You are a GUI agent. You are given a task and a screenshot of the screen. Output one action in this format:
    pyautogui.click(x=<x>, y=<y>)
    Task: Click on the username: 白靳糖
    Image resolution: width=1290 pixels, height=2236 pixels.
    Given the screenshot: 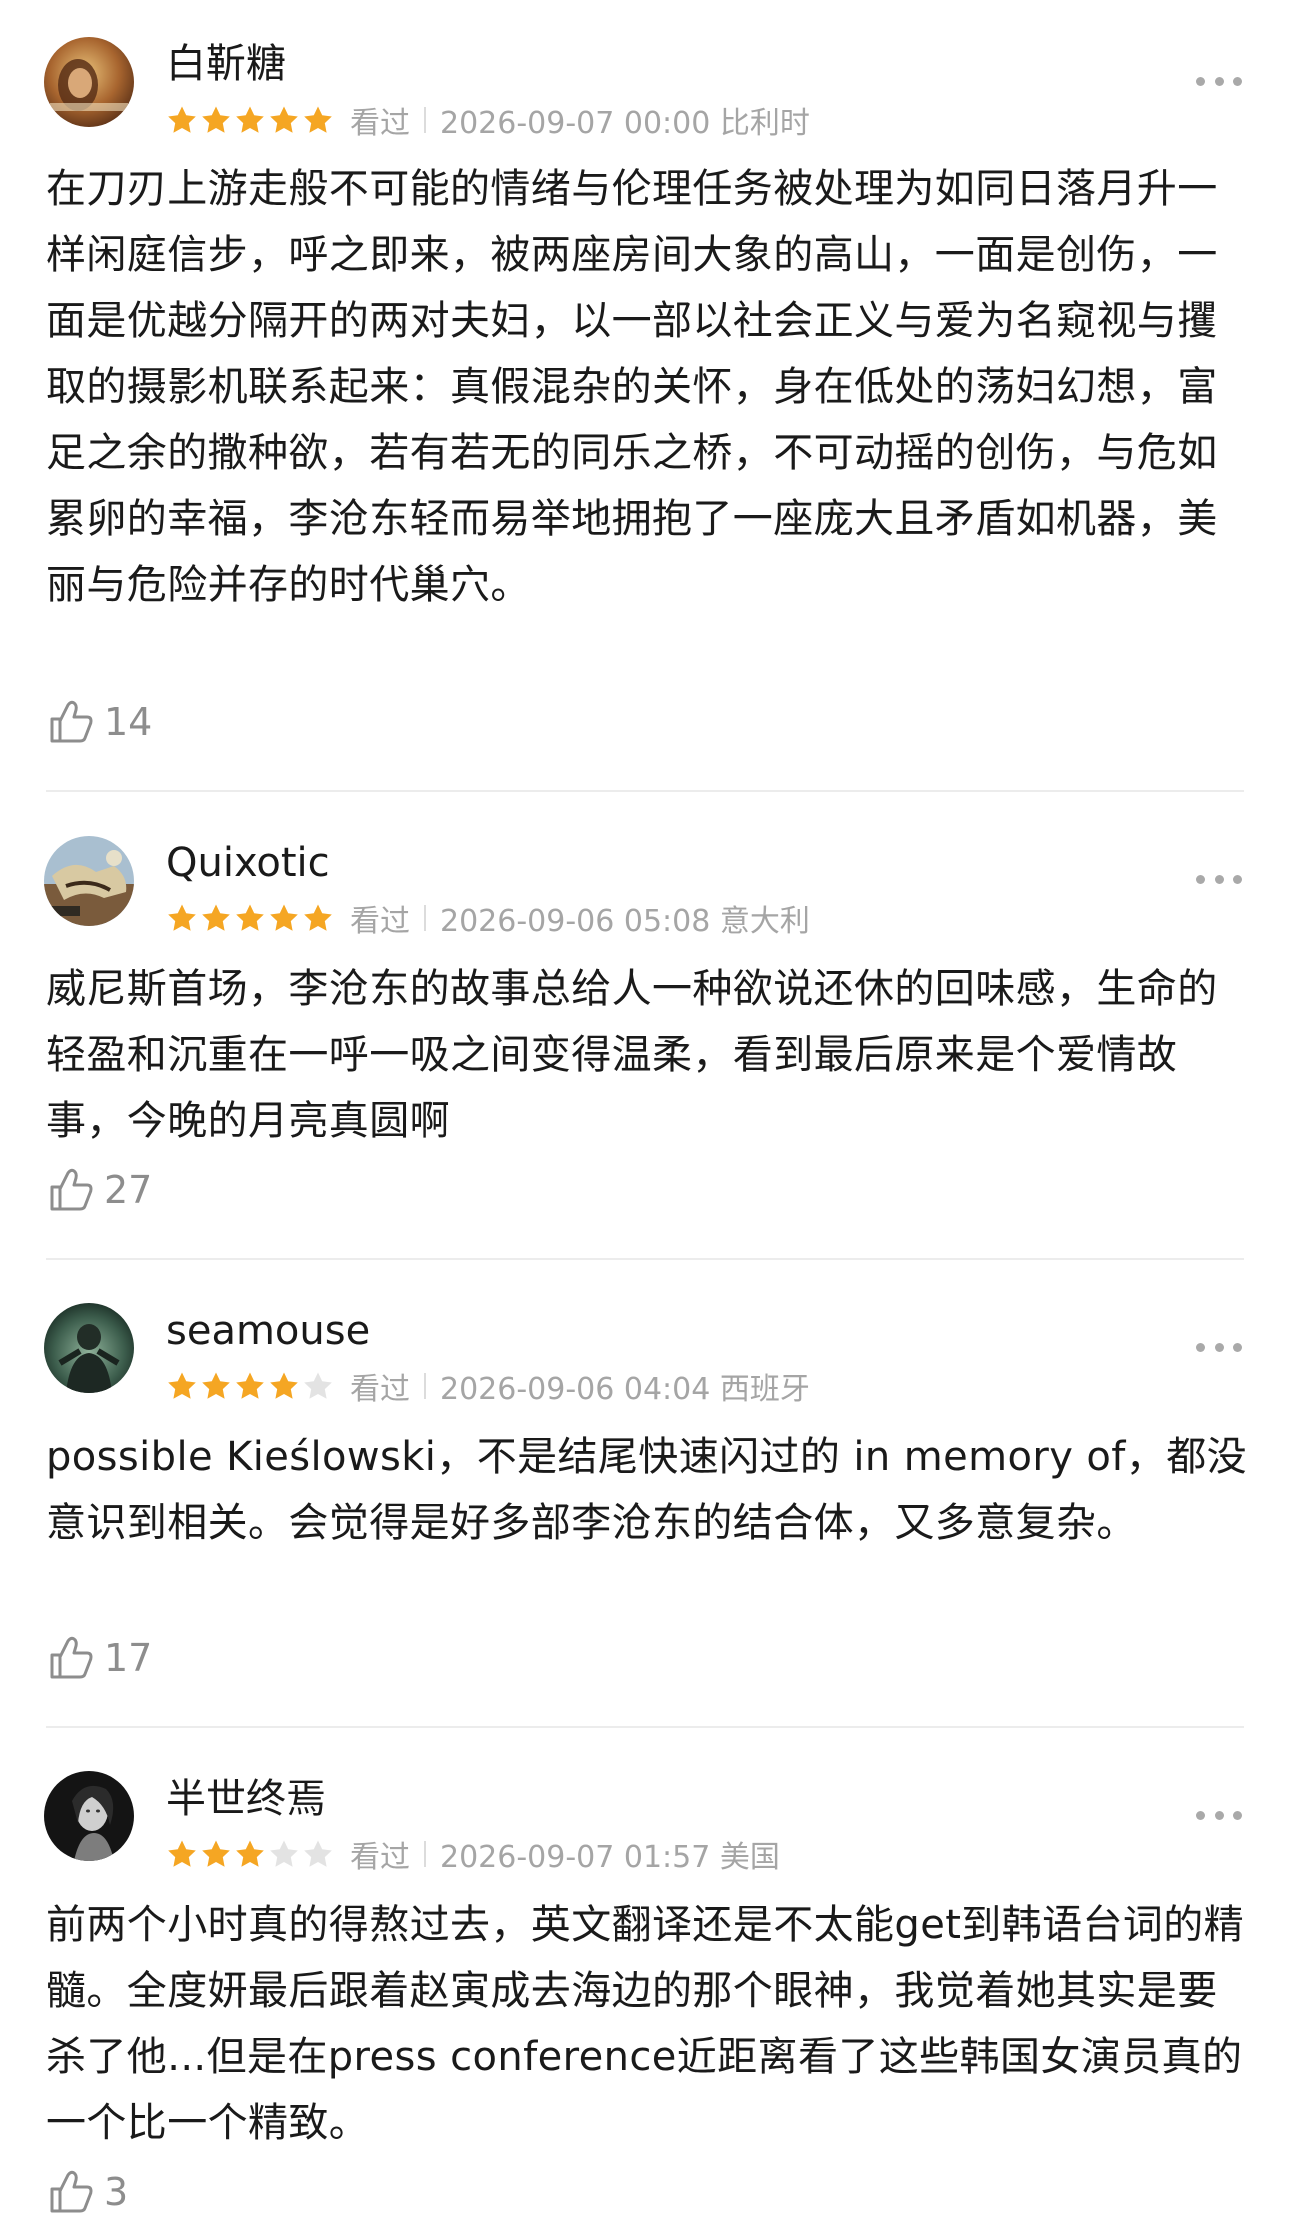 What is the action you would take?
    pyautogui.click(x=226, y=64)
    